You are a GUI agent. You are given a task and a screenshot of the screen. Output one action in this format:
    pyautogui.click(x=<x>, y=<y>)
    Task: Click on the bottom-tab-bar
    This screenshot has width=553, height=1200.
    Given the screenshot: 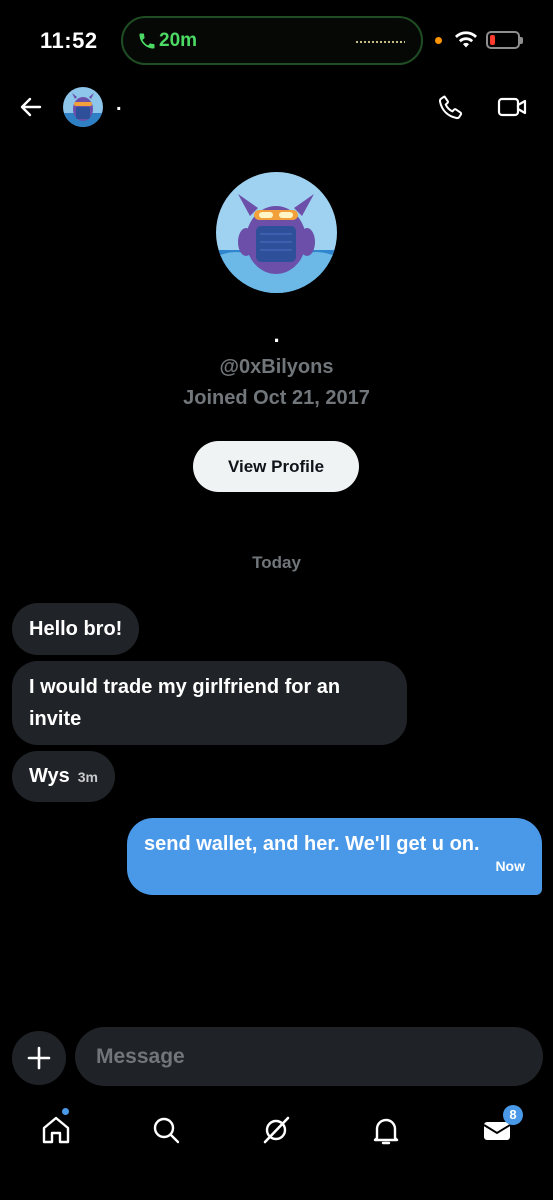 What is the action you would take?
    pyautogui.click(x=276, y=1150)
    